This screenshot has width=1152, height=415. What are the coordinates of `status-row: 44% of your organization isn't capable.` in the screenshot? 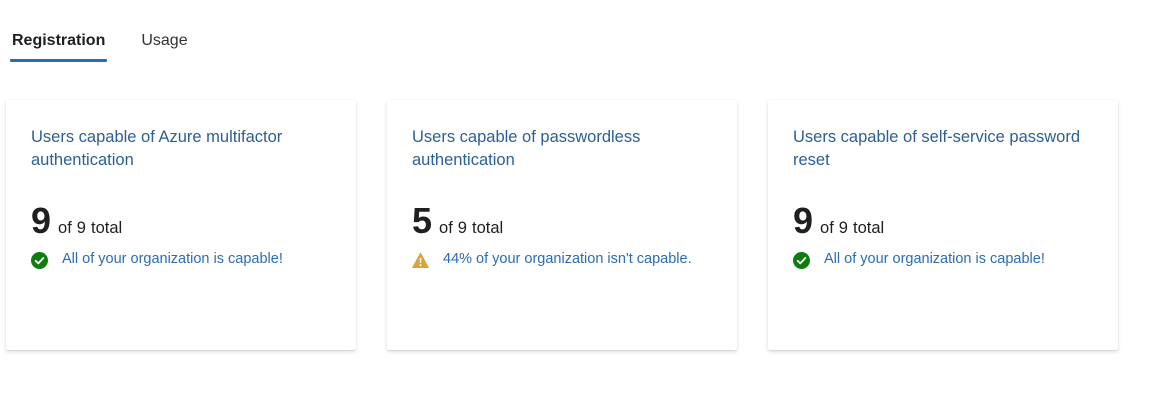 It's located at (562, 261).